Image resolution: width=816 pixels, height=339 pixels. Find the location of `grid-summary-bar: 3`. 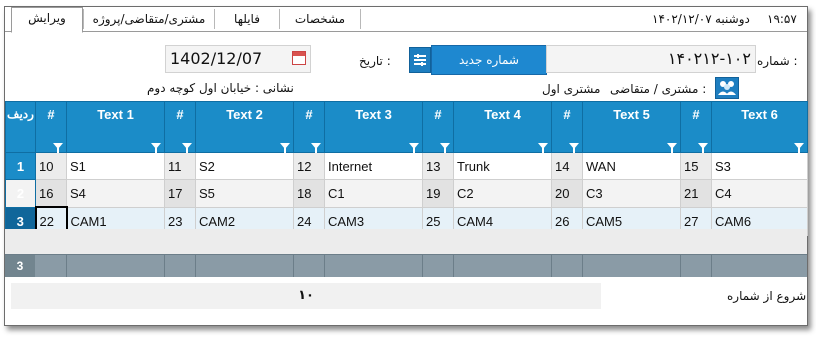

grid-summary-bar: 3 is located at coordinates (406, 265).